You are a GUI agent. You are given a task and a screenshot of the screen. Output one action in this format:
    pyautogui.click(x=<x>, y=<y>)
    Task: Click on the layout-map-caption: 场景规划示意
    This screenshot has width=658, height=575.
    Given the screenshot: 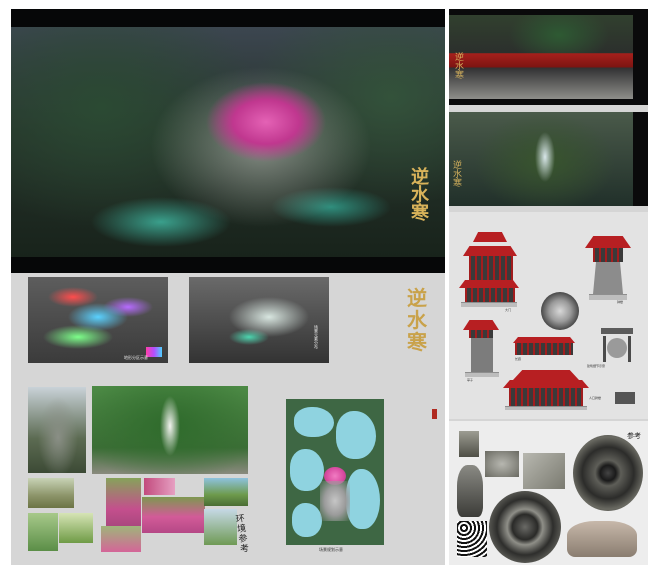 What is the action you would take?
    pyautogui.click(x=331, y=549)
    